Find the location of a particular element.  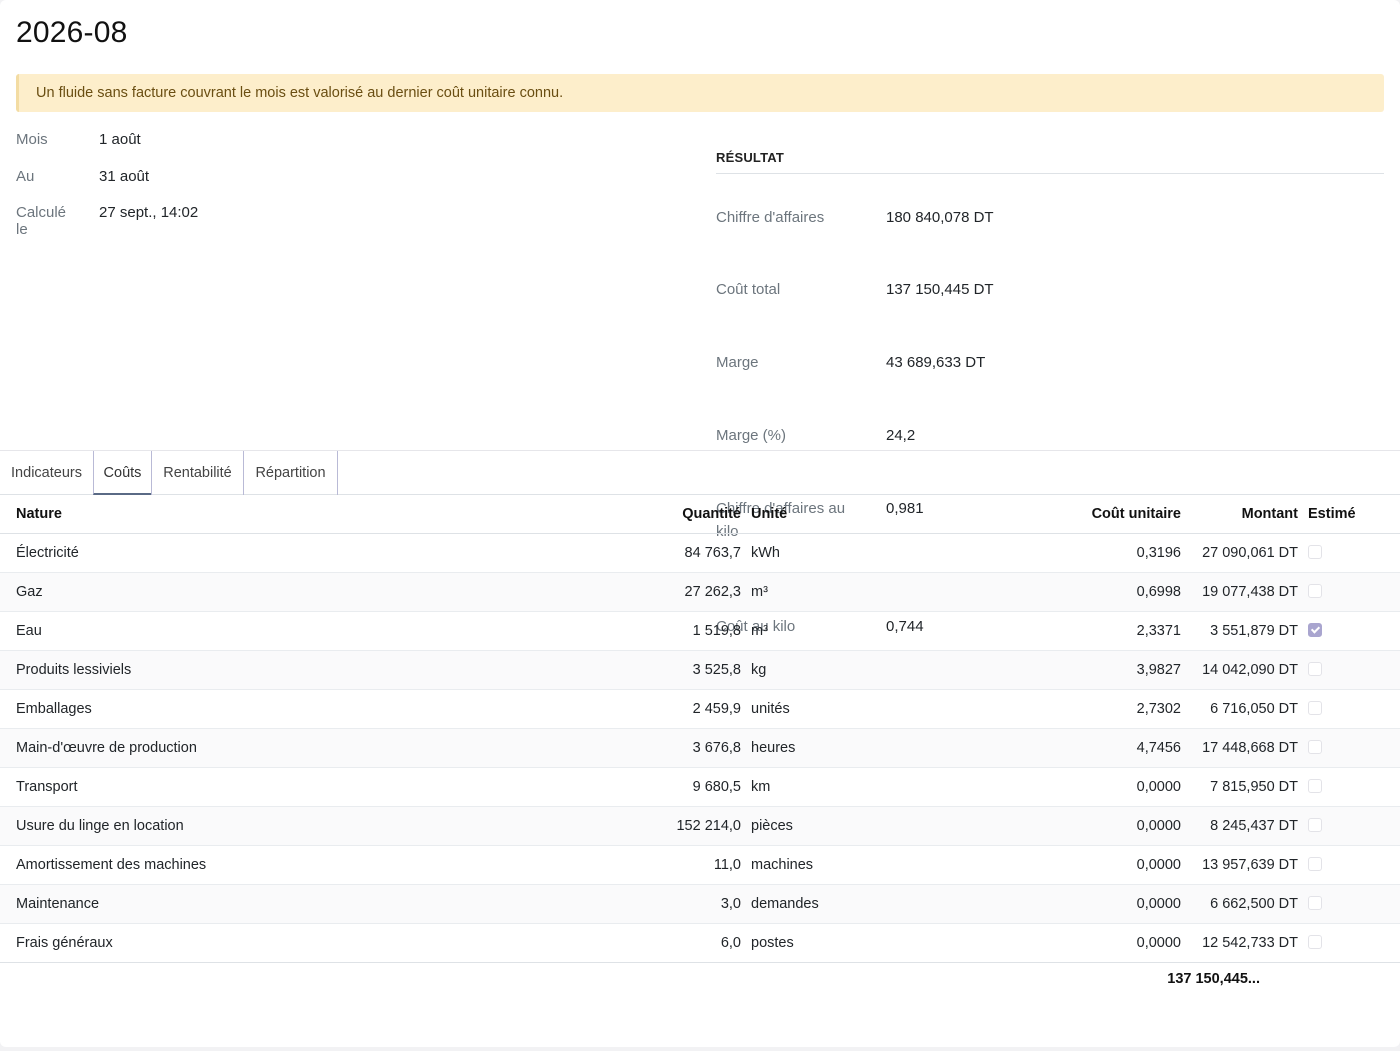

info-value: 31 août is located at coordinates (124, 176).